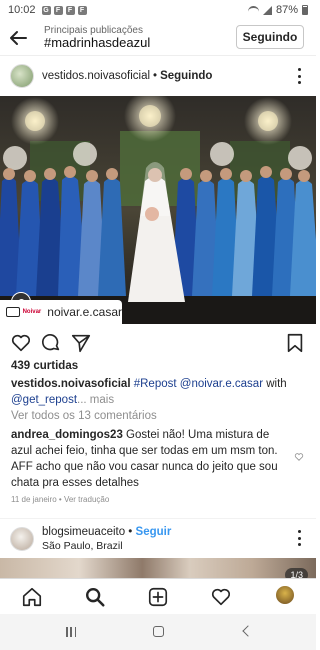 Image resolution: width=320 pixels, height=650 pixels. Describe the element at coordinates (83, 532) in the screenshot. I see `next-post-username: blogsimeuaceito` at that location.